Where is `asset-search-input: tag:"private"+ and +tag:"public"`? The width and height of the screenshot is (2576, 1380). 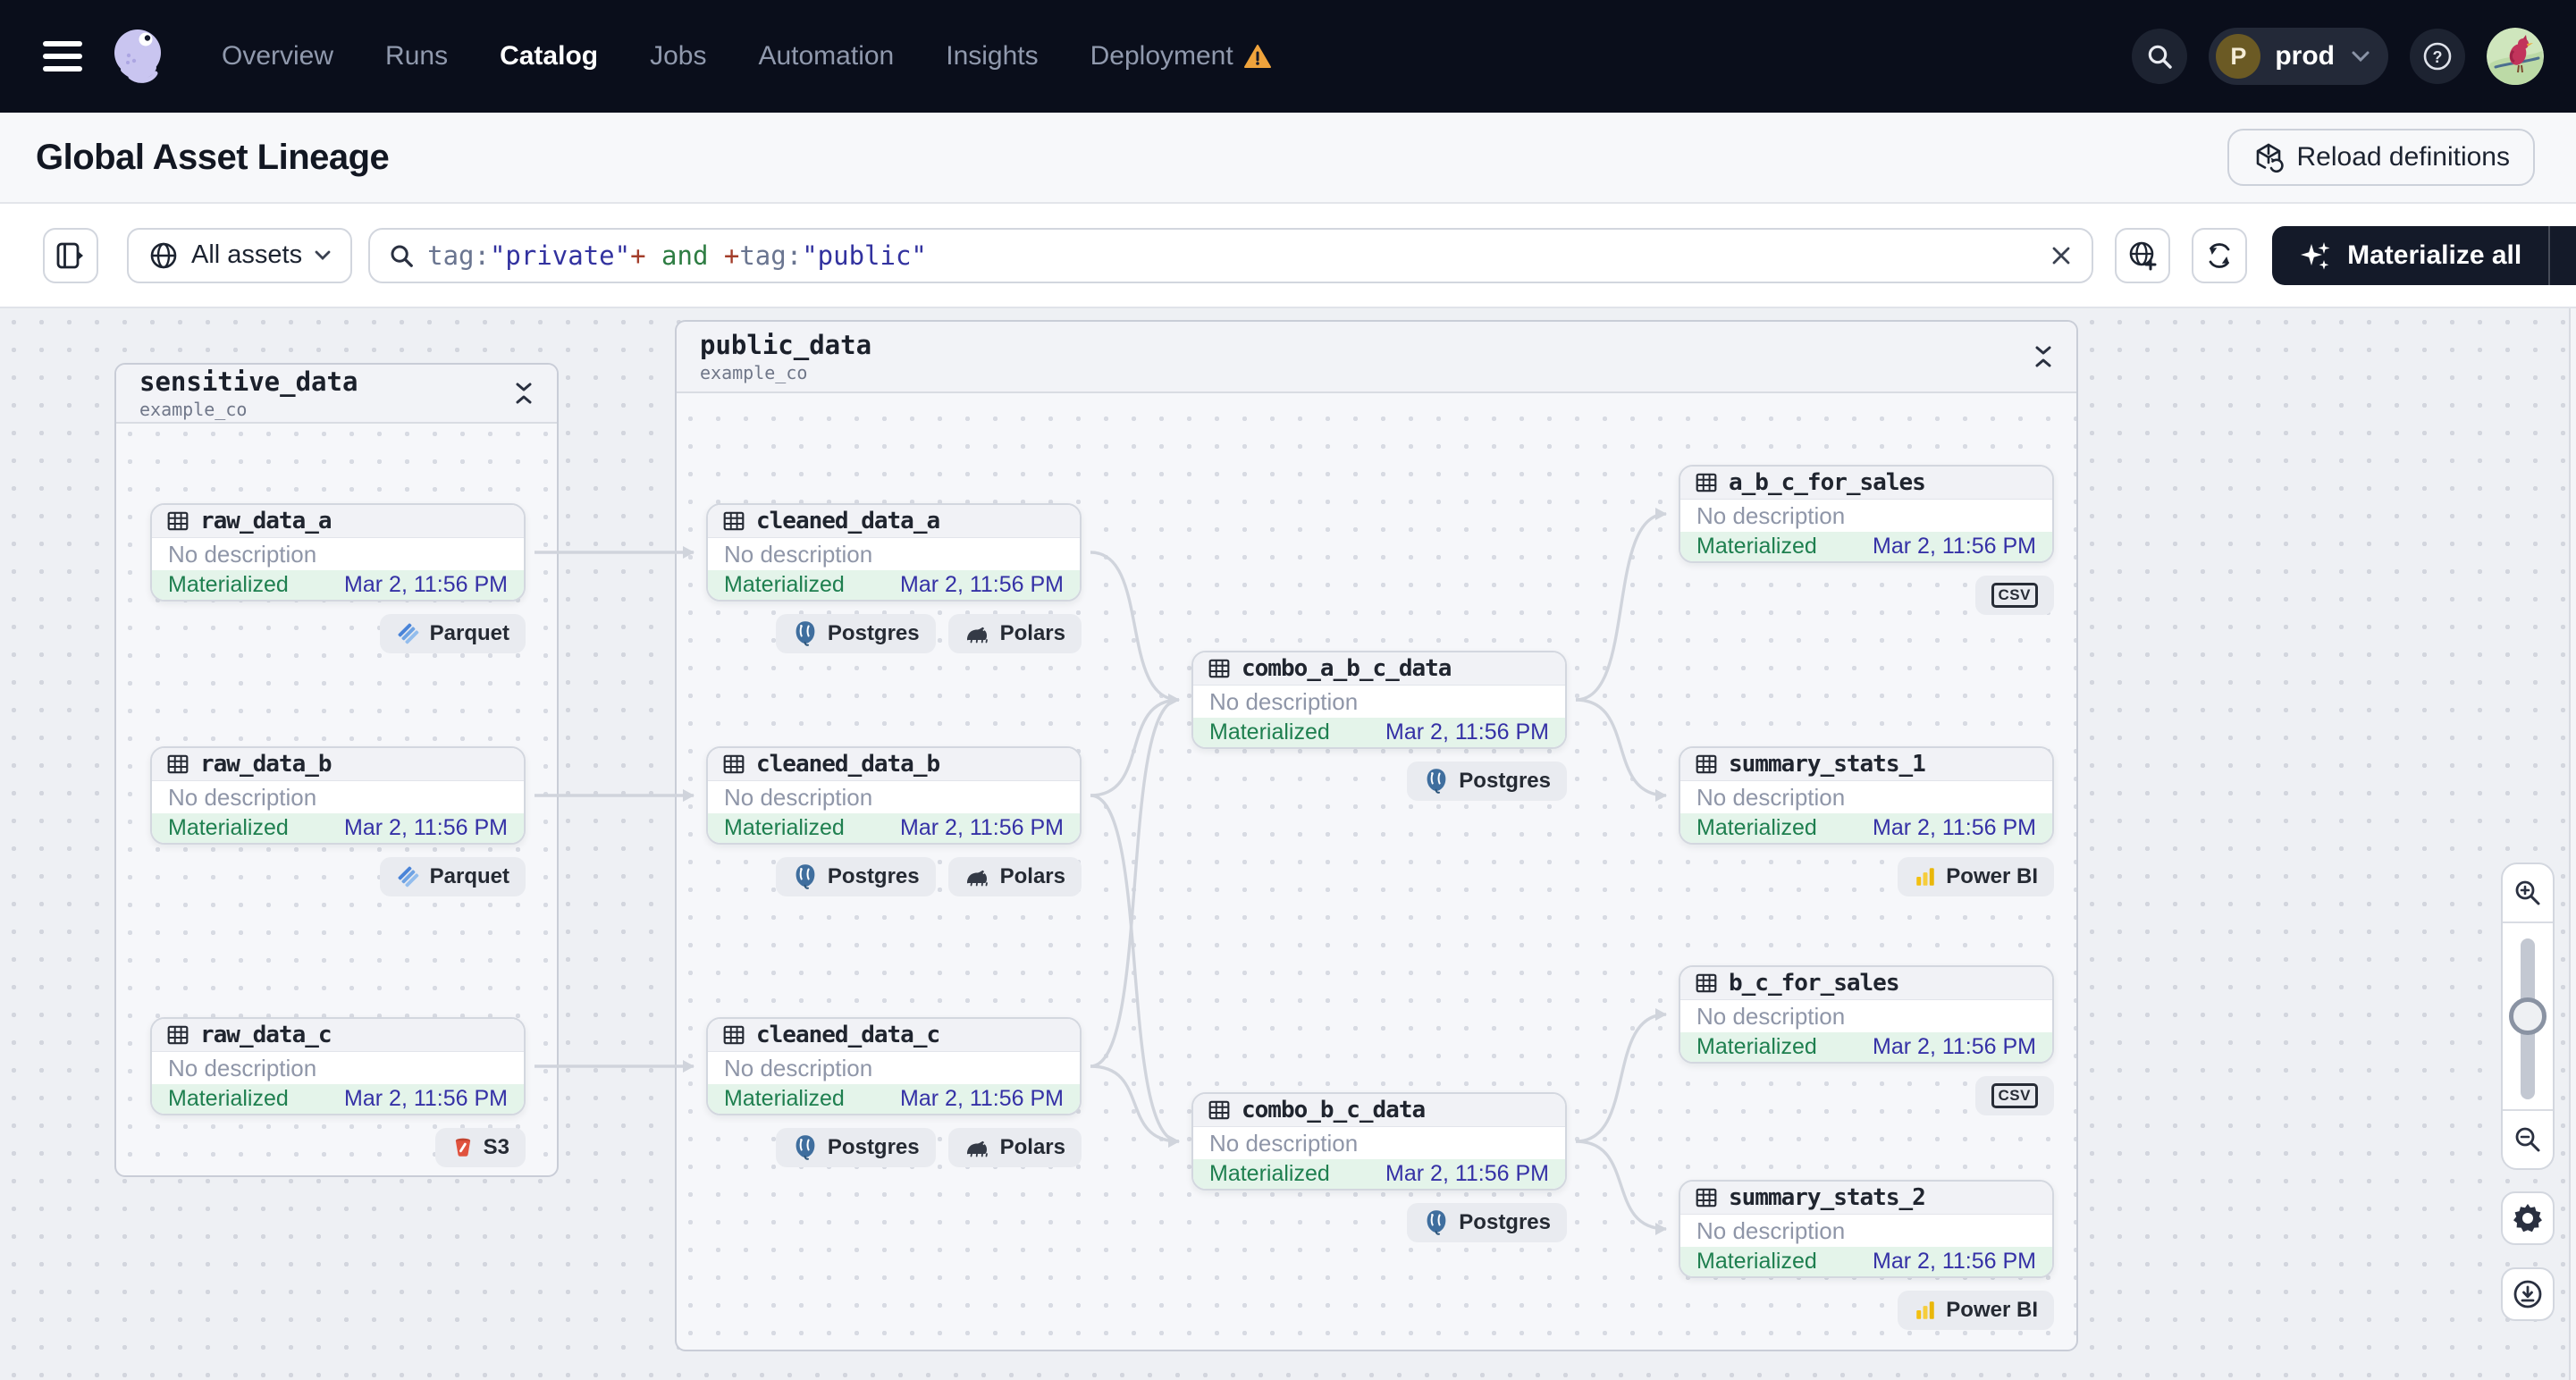 asset-search-input: tag:"private"+ and +tag:"public" is located at coordinates (1231, 255).